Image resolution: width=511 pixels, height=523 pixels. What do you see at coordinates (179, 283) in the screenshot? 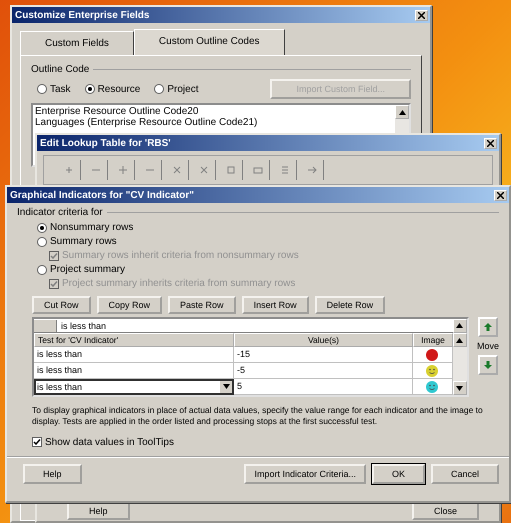
I see `checkbox-label: Project summary inherits criteria from summary rows` at bounding box center [179, 283].